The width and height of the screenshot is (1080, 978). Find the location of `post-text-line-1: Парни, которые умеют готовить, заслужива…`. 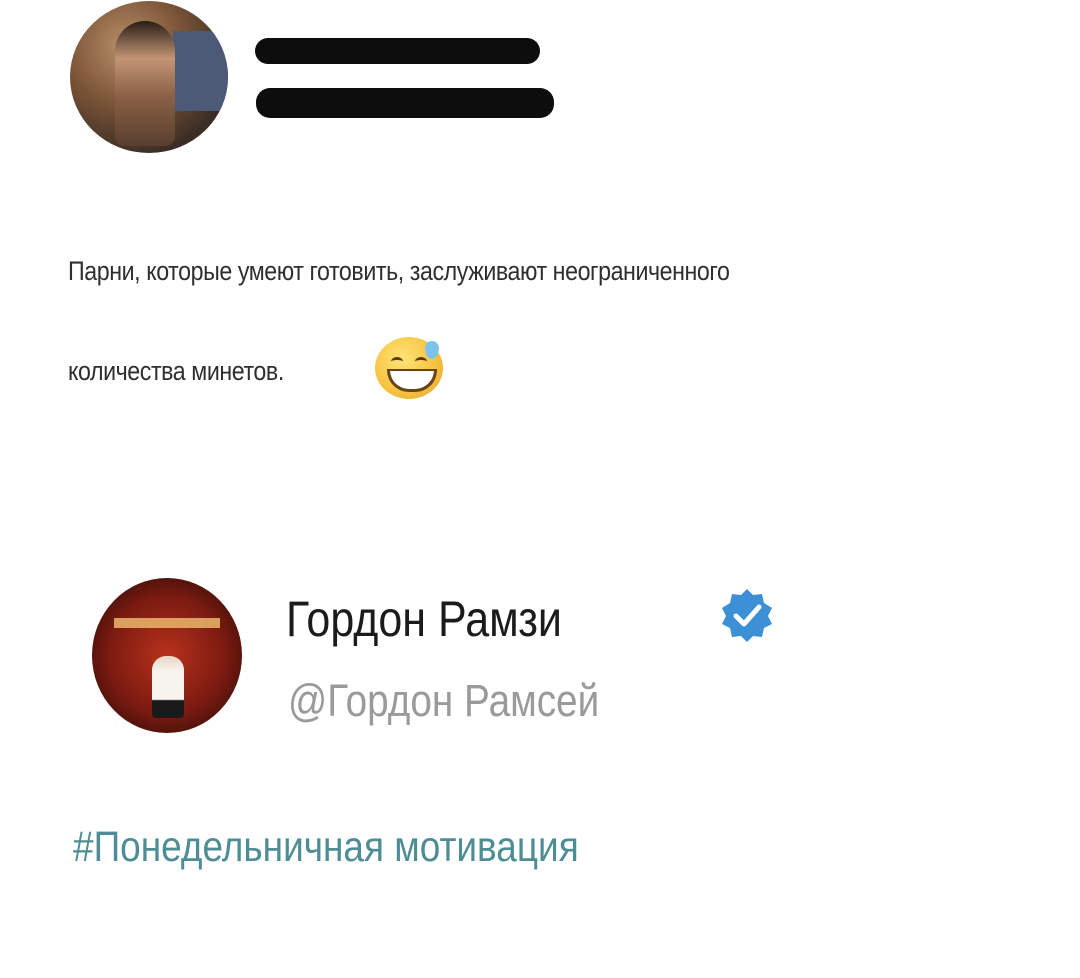

post-text-line-1: Парни, которые умеют готовить, заслужива… is located at coordinates (399, 271).